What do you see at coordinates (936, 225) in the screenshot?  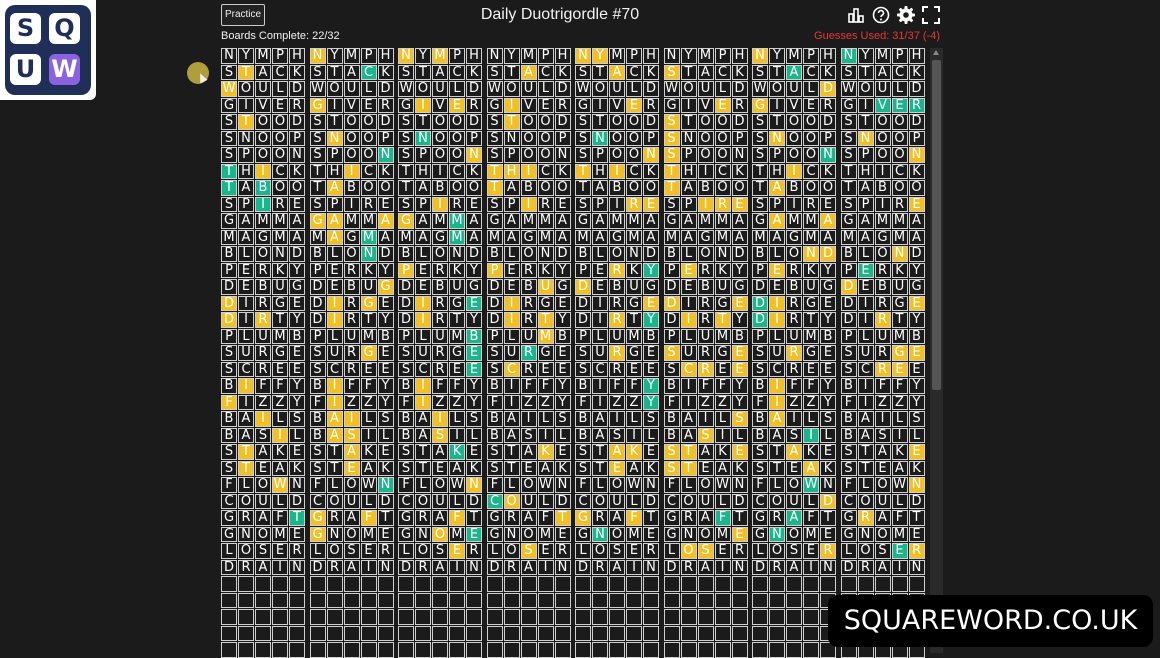 I see `scrollbar-thumb` at bounding box center [936, 225].